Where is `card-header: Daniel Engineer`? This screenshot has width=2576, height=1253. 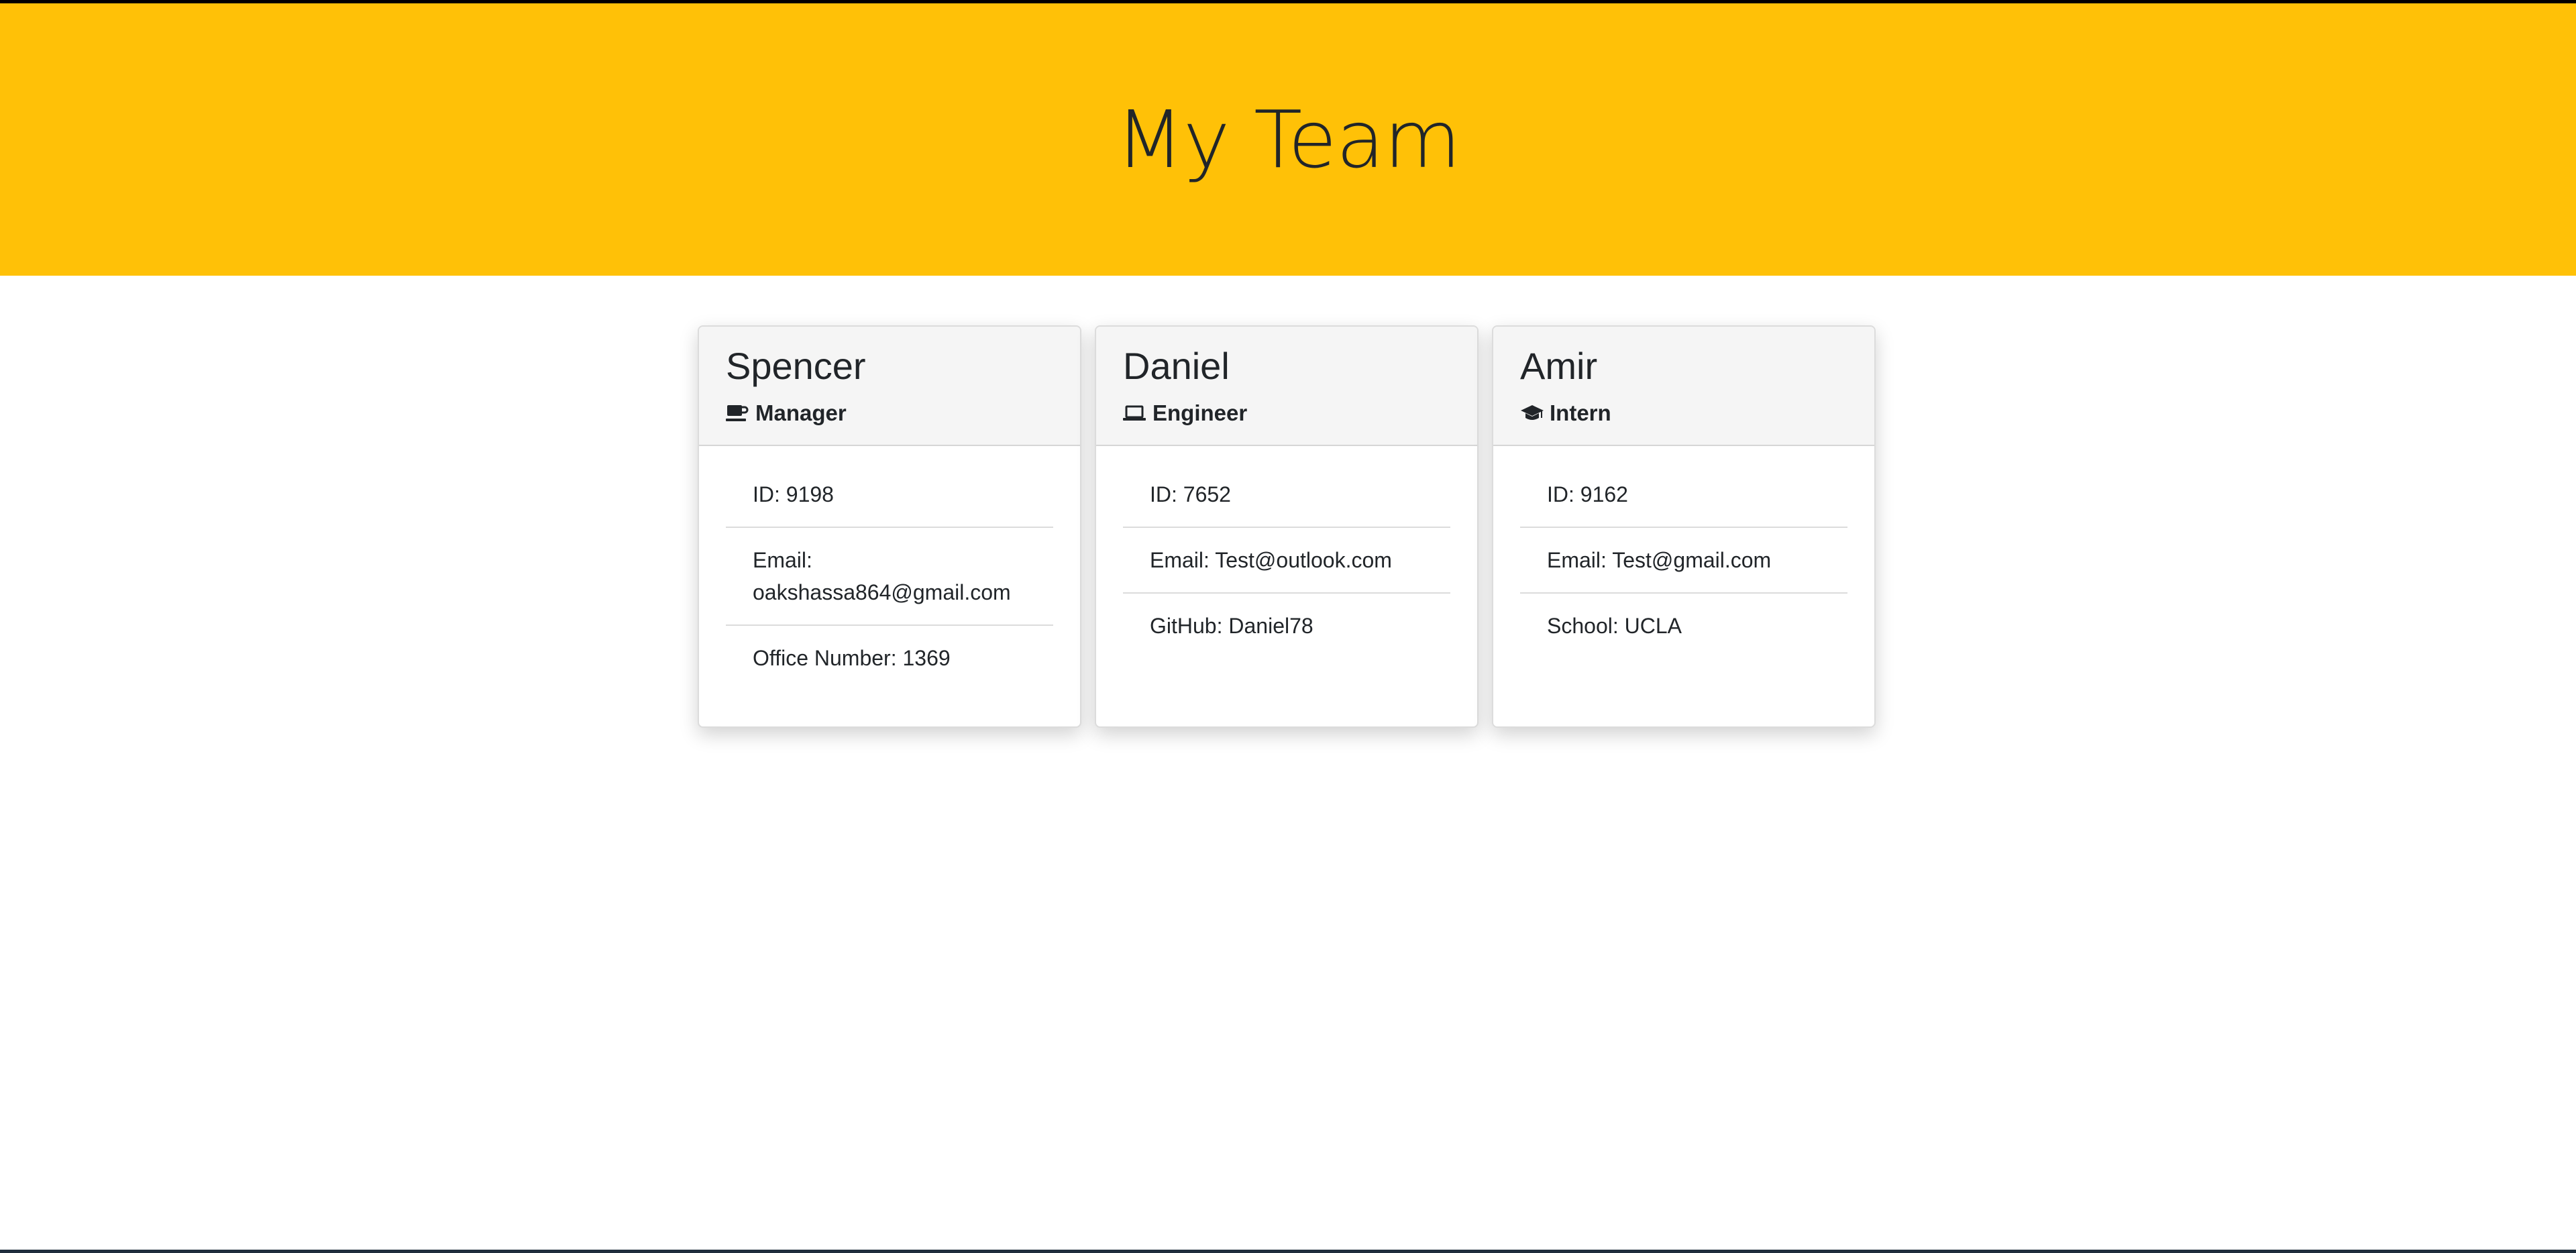
card-header: Daniel Engineer is located at coordinates (1286, 386).